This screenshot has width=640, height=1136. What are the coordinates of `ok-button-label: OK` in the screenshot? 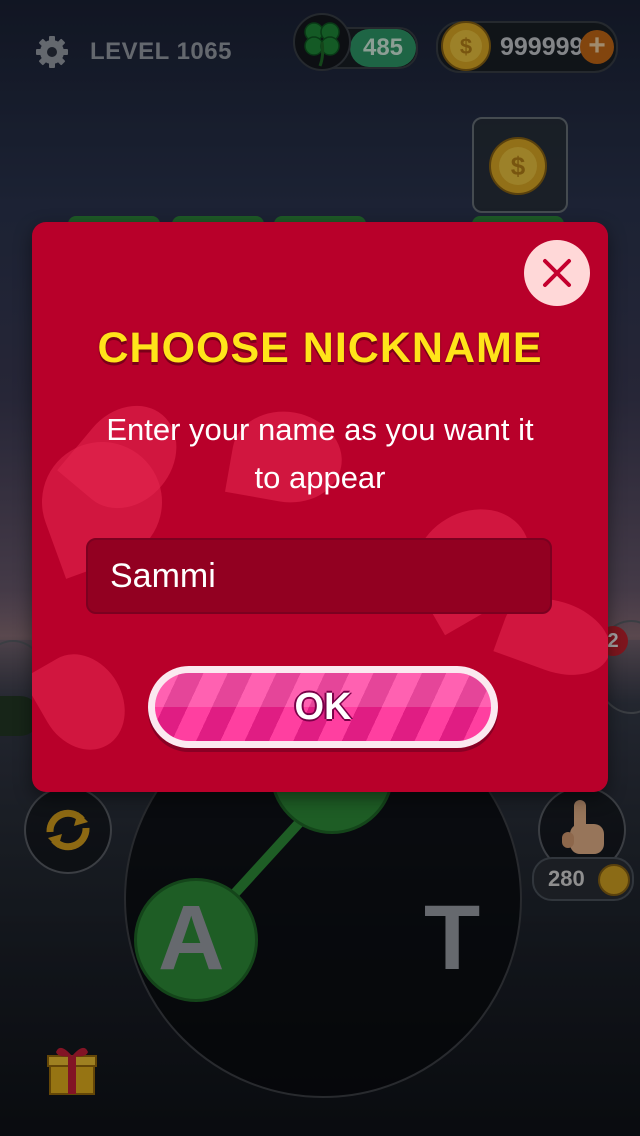 It's located at (323, 707).